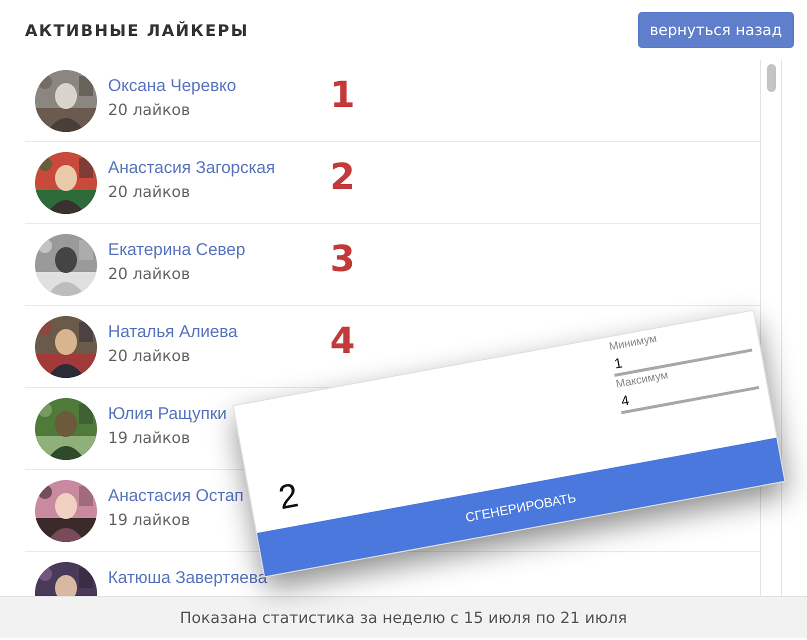 The width and height of the screenshot is (807, 640). I want to click on liker-name: Анастасия Остап, so click(176, 496).